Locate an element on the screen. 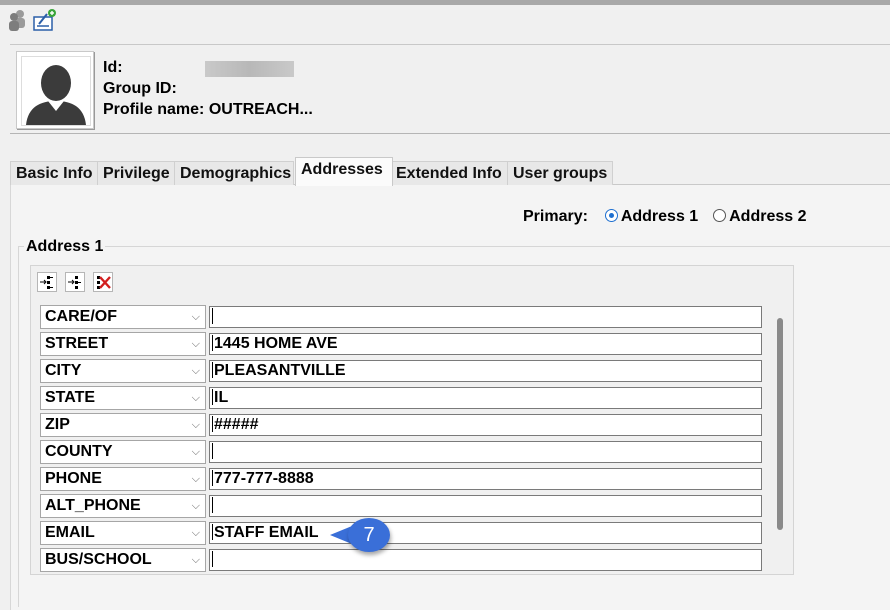  tab-privilege: Privilege is located at coordinates (136, 173).